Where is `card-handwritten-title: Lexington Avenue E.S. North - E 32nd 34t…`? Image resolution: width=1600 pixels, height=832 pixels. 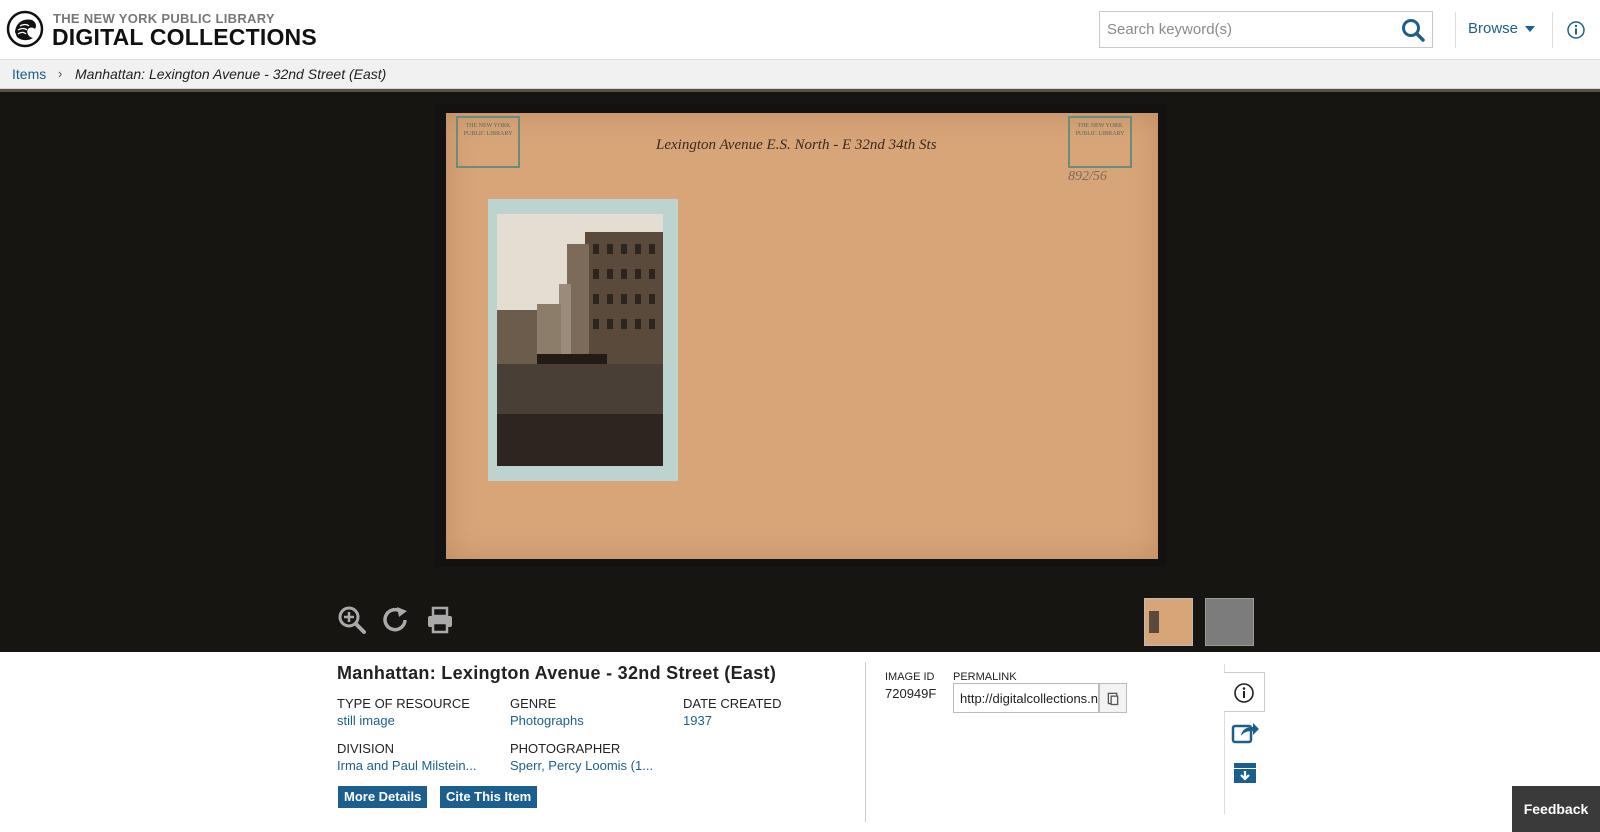
card-handwritten-title: Lexington Avenue E.S. North - E 32nd 34t… is located at coordinates (796, 145).